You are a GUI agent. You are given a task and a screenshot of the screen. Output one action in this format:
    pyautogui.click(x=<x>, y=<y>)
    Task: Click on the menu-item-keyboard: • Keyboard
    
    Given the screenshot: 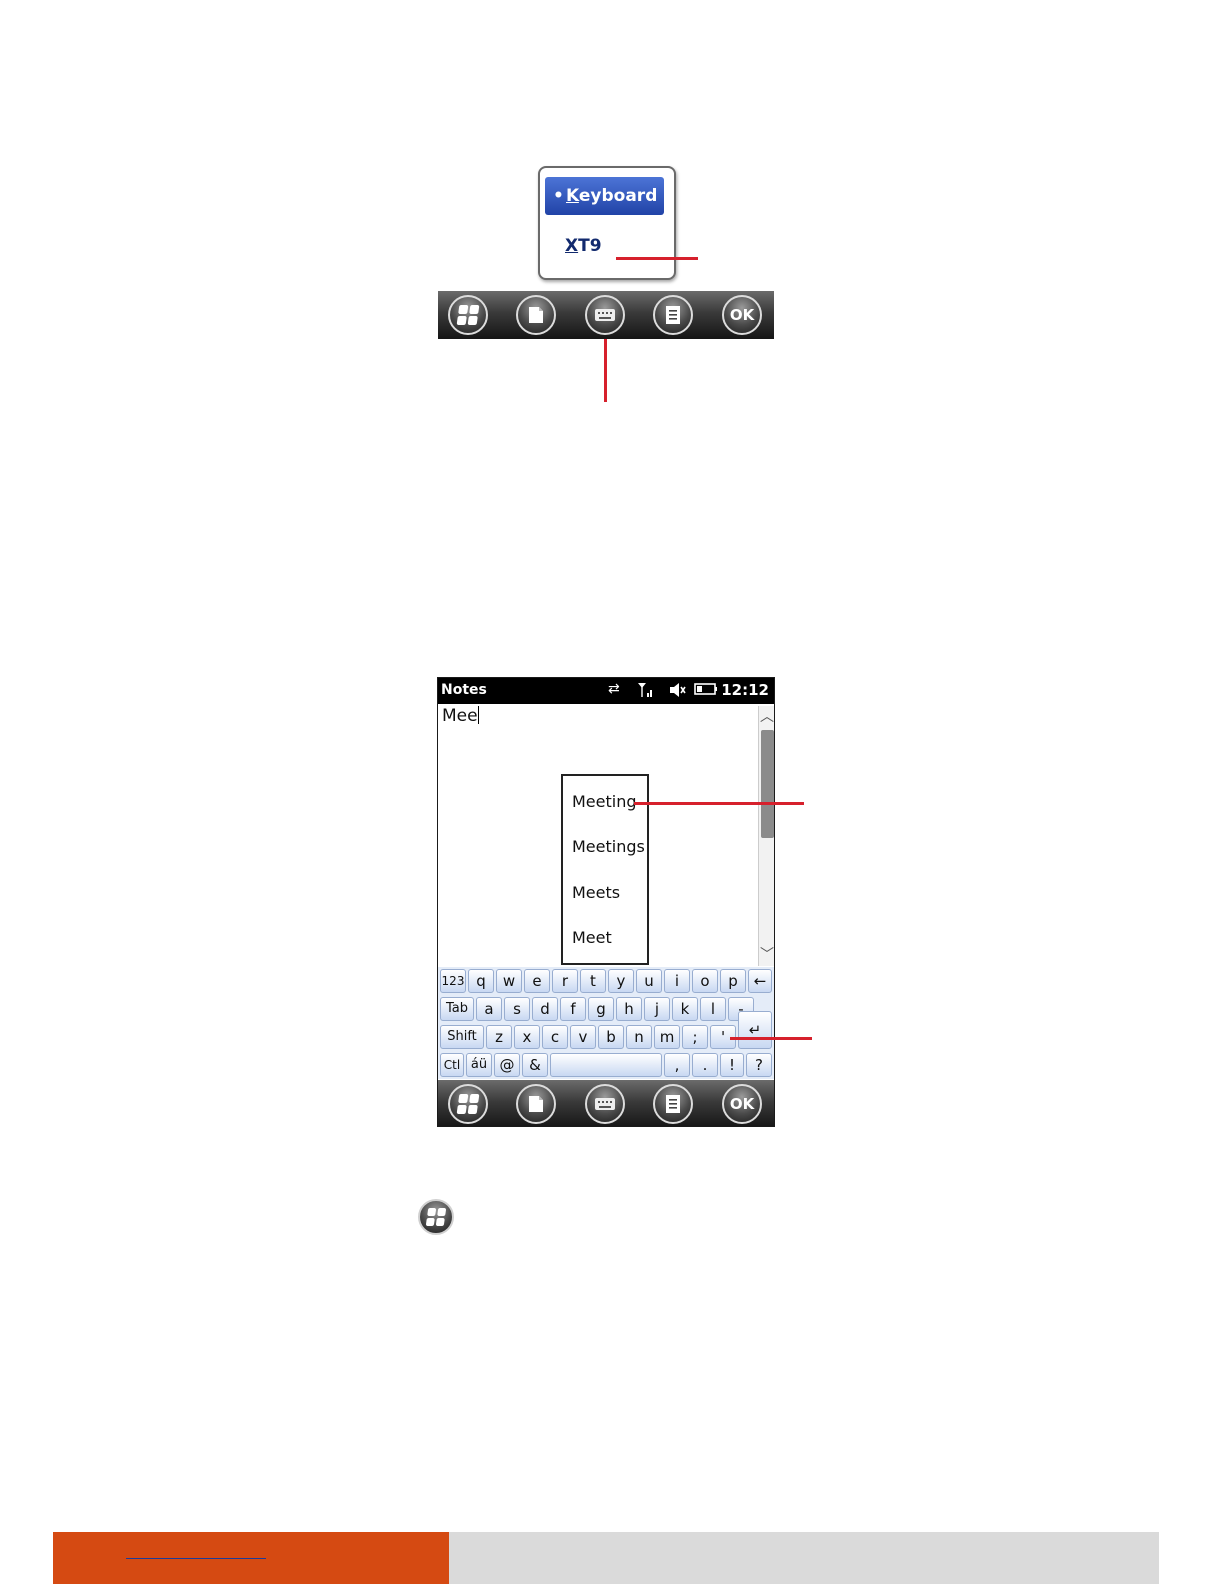 What is the action you would take?
    pyautogui.click(x=604, y=196)
    